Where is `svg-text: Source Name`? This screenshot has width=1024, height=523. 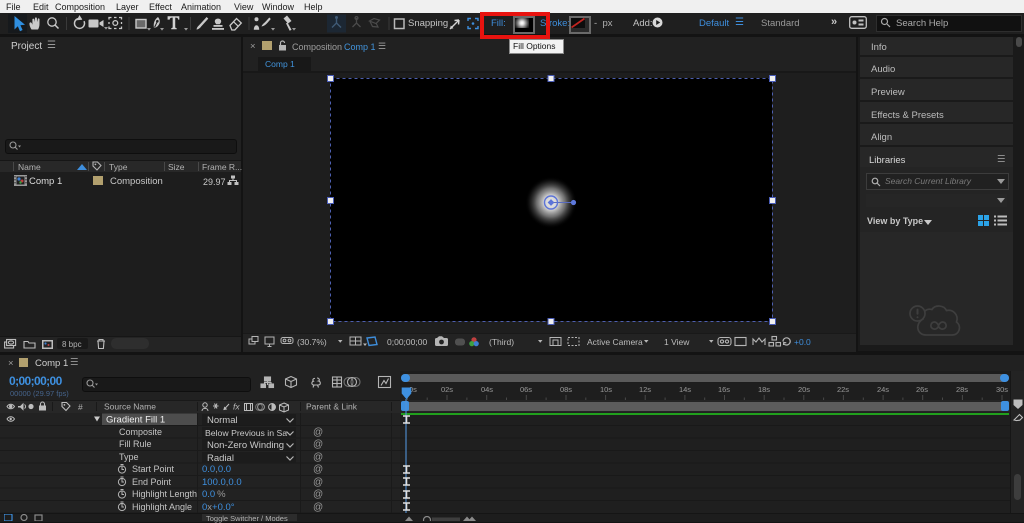 svg-text: Source Name is located at coordinates (130, 407).